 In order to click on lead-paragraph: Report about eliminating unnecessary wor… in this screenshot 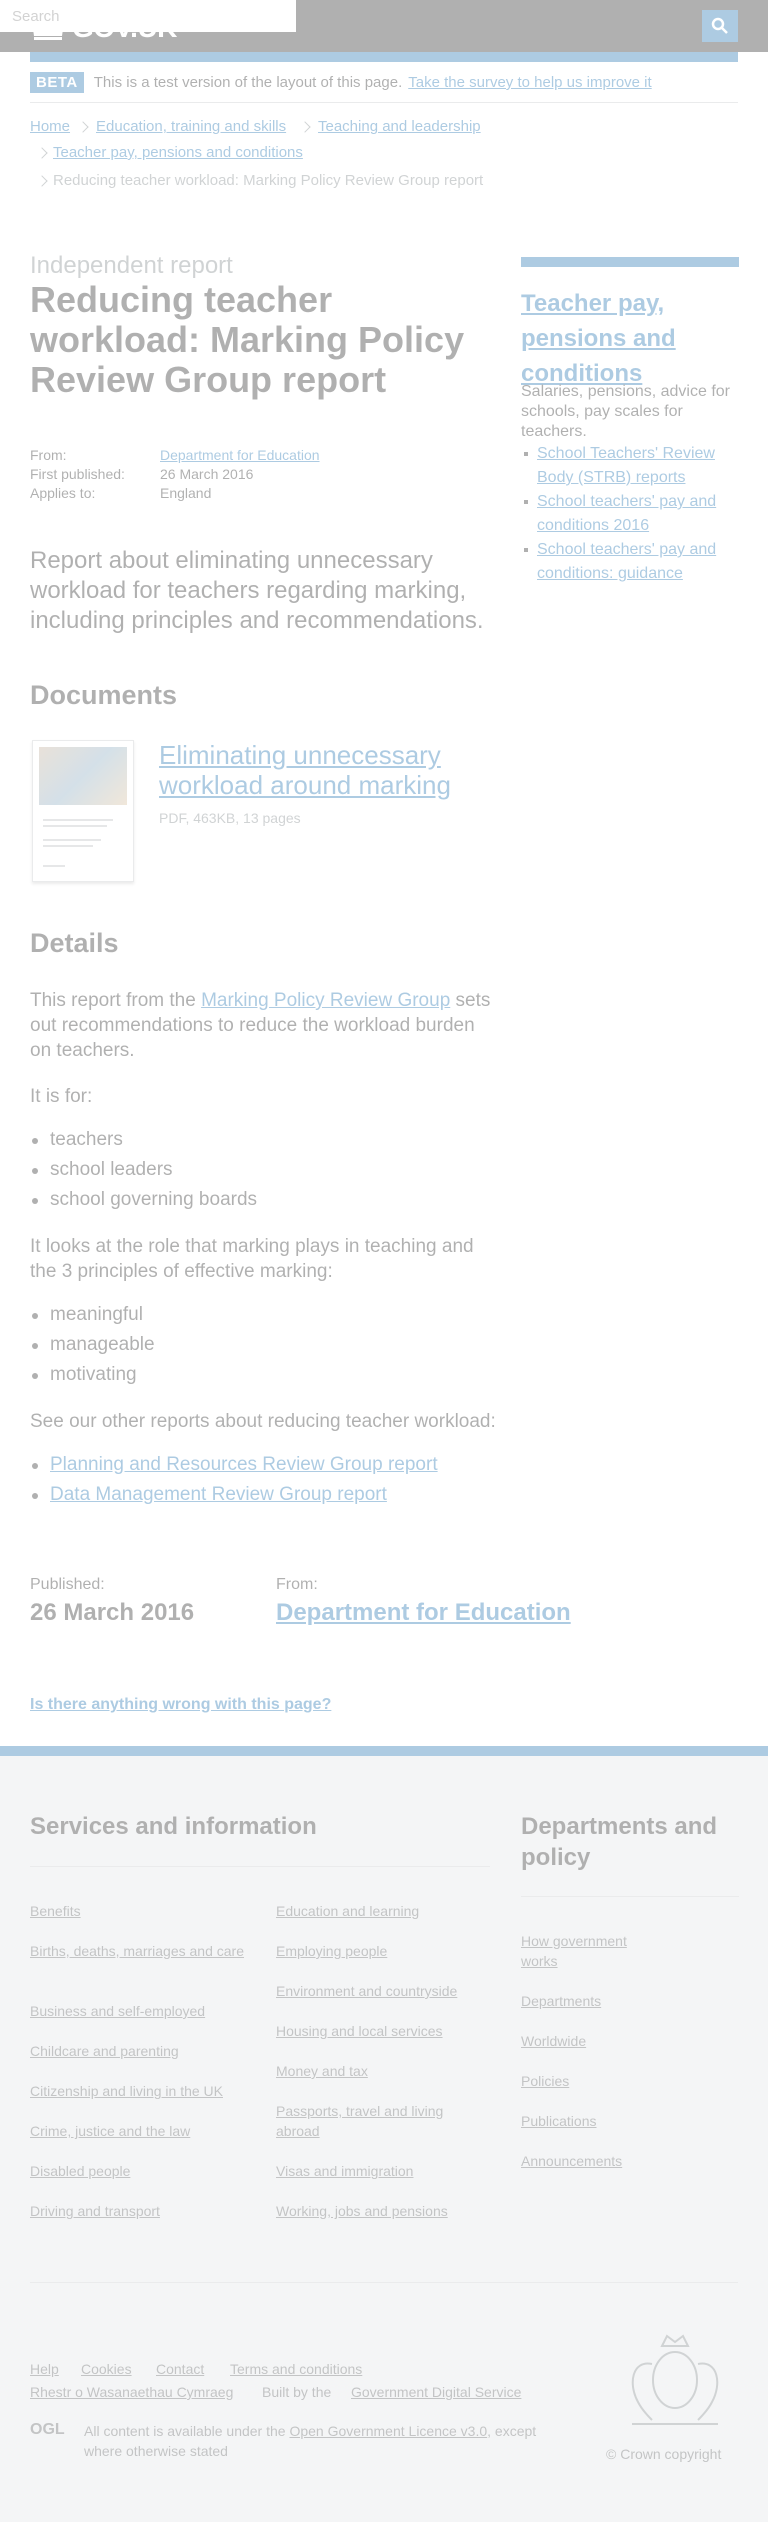, I will do `click(257, 590)`.